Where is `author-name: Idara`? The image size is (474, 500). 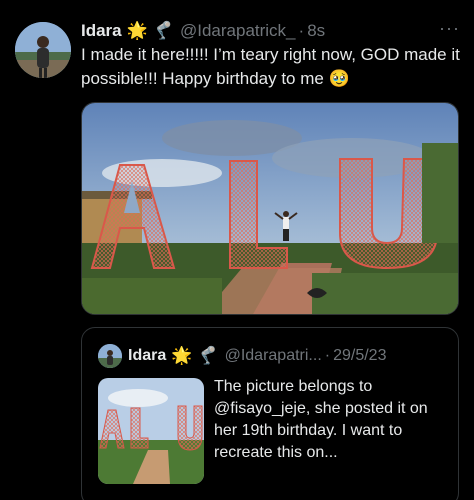
author-name: Idara is located at coordinates (101, 31).